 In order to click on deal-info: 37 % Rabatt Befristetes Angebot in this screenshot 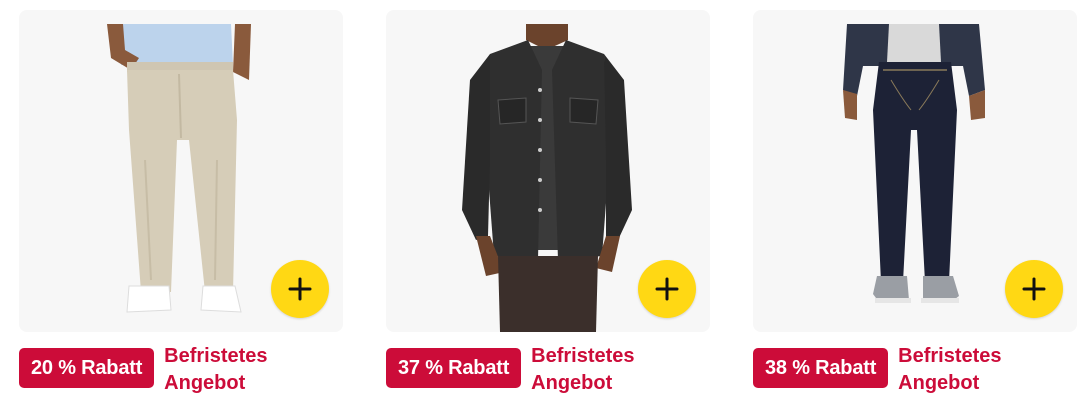, I will do `click(518, 370)`.